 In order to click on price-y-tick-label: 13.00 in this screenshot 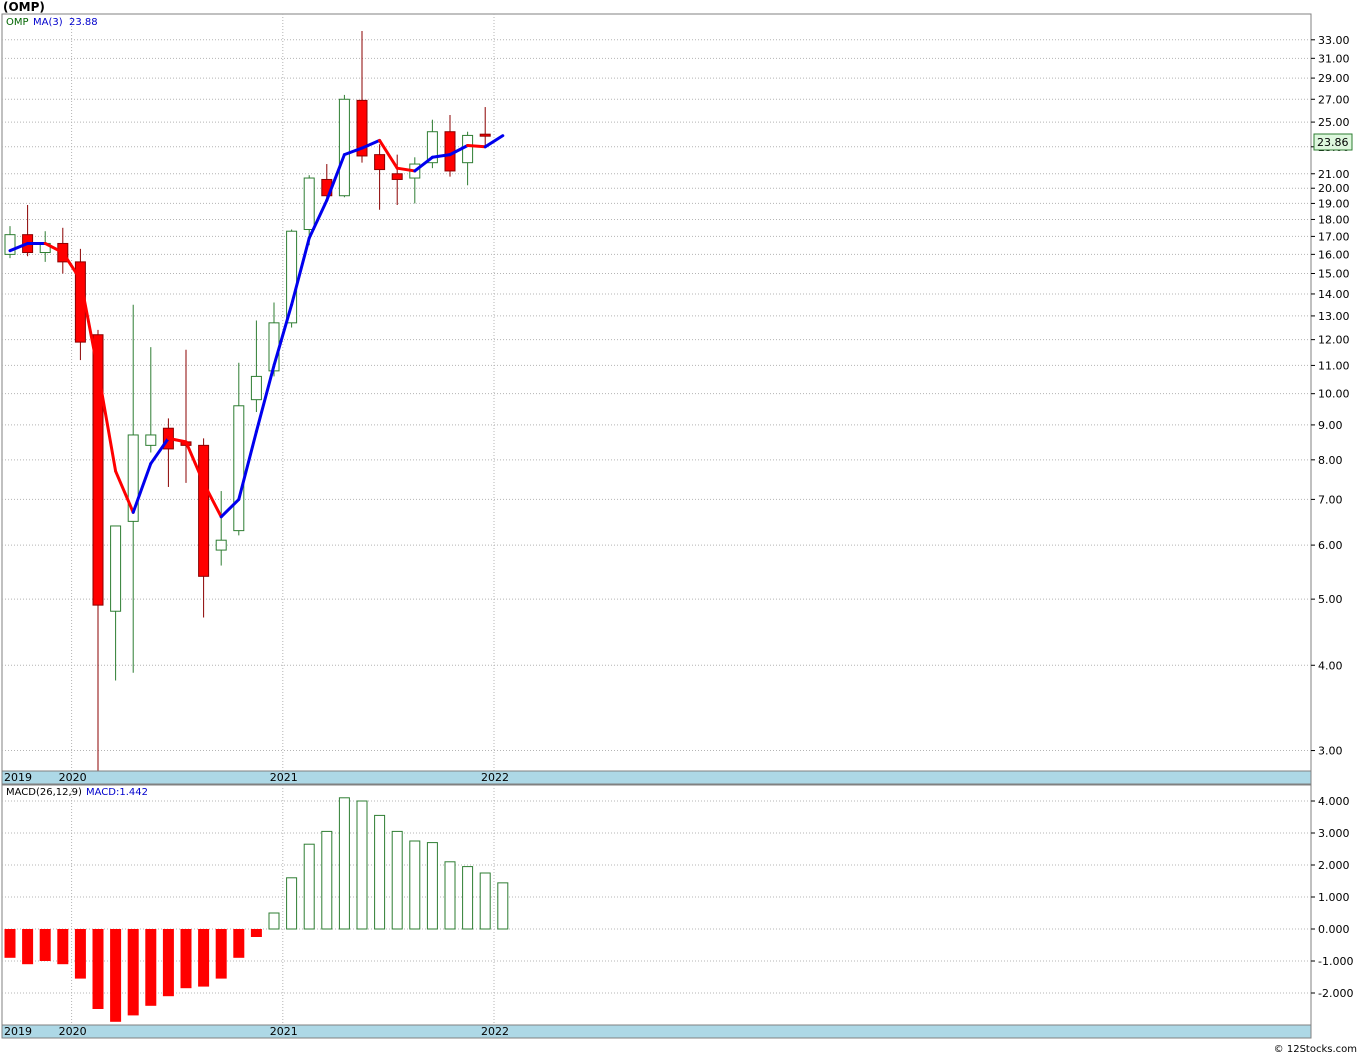, I will do `click(1334, 316)`.